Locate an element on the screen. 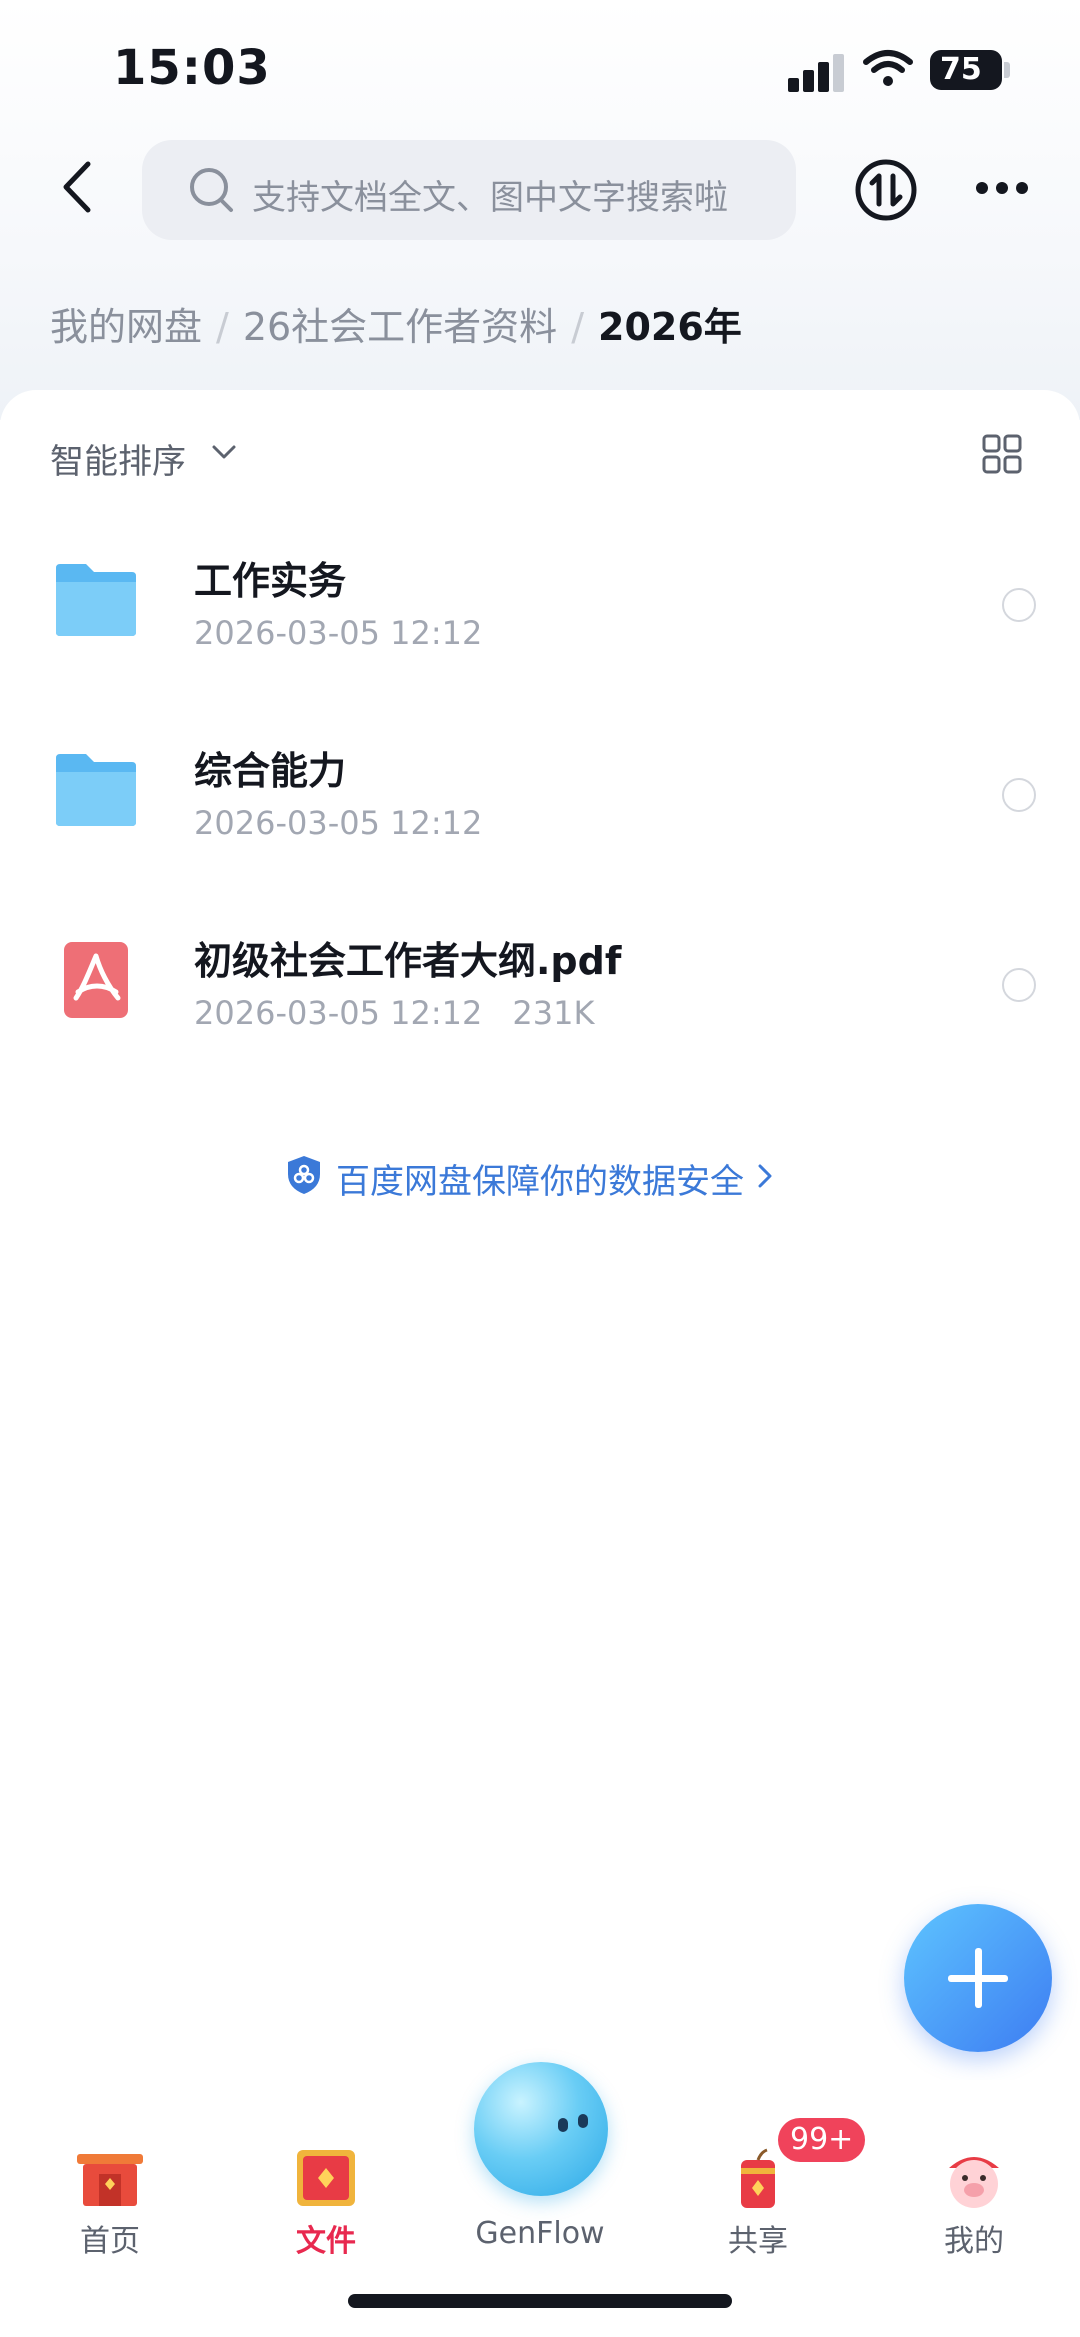 The height and width of the screenshot is (2337, 1080). list-item: 工作实务 2026-03-05 12:12 is located at coordinates (540, 605).